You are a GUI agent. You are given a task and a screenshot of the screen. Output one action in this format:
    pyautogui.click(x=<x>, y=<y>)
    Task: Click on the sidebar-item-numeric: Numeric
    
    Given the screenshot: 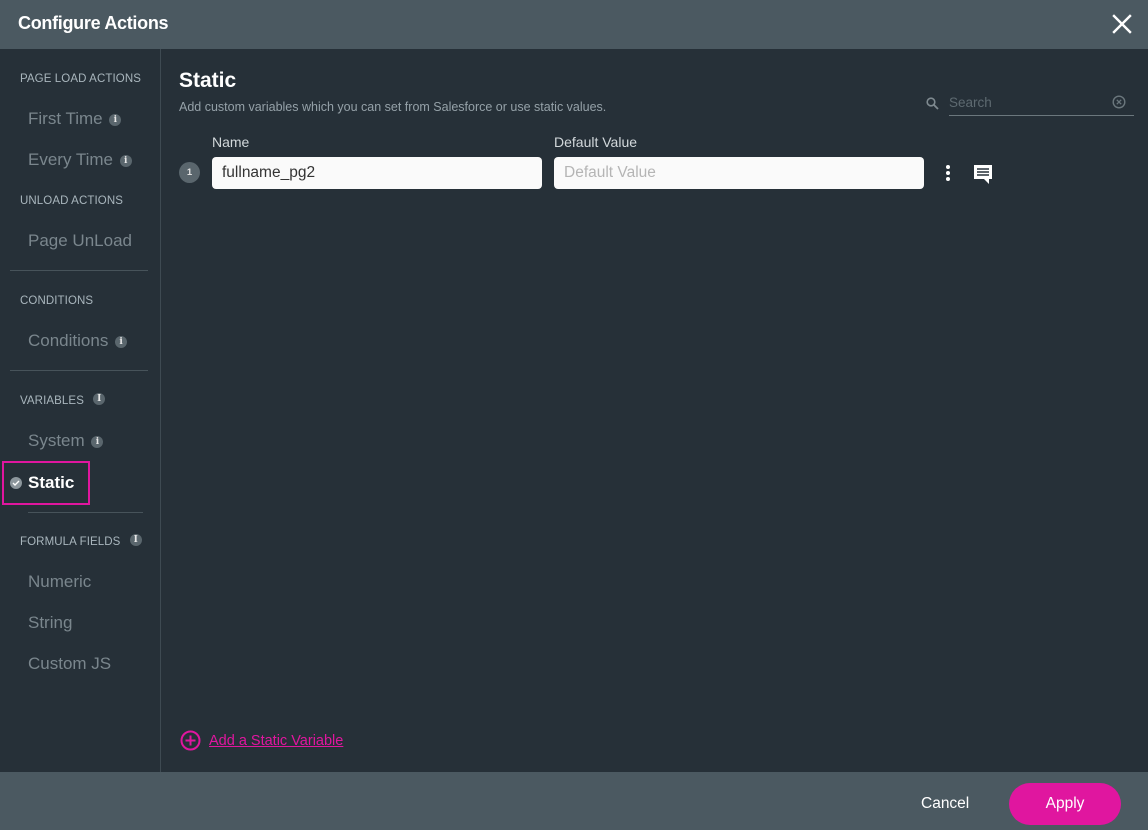 What is the action you would take?
    pyautogui.click(x=59, y=582)
    